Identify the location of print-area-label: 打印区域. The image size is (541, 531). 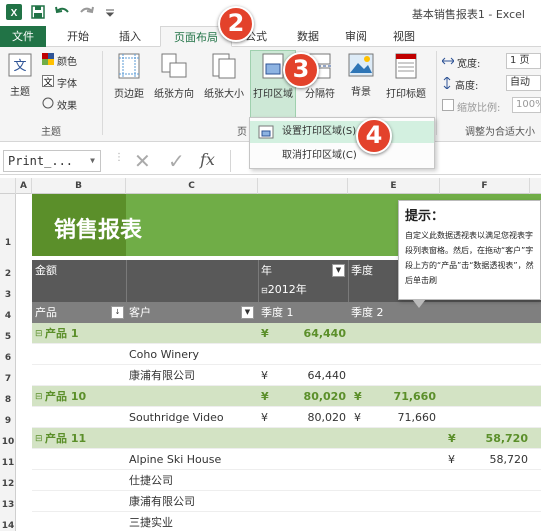
(273, 94).